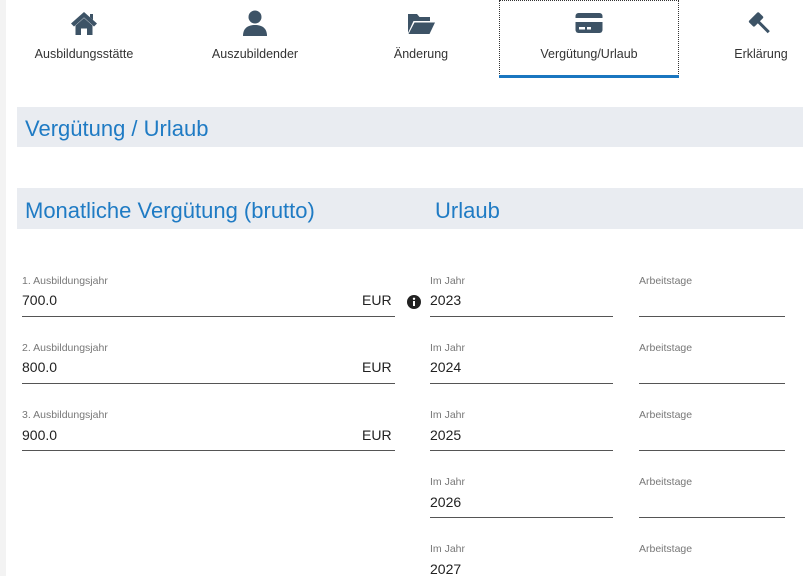 The height and width of the screenshot is (576, 803). I want to click on year-input-5: 2027, so click(445, 568).